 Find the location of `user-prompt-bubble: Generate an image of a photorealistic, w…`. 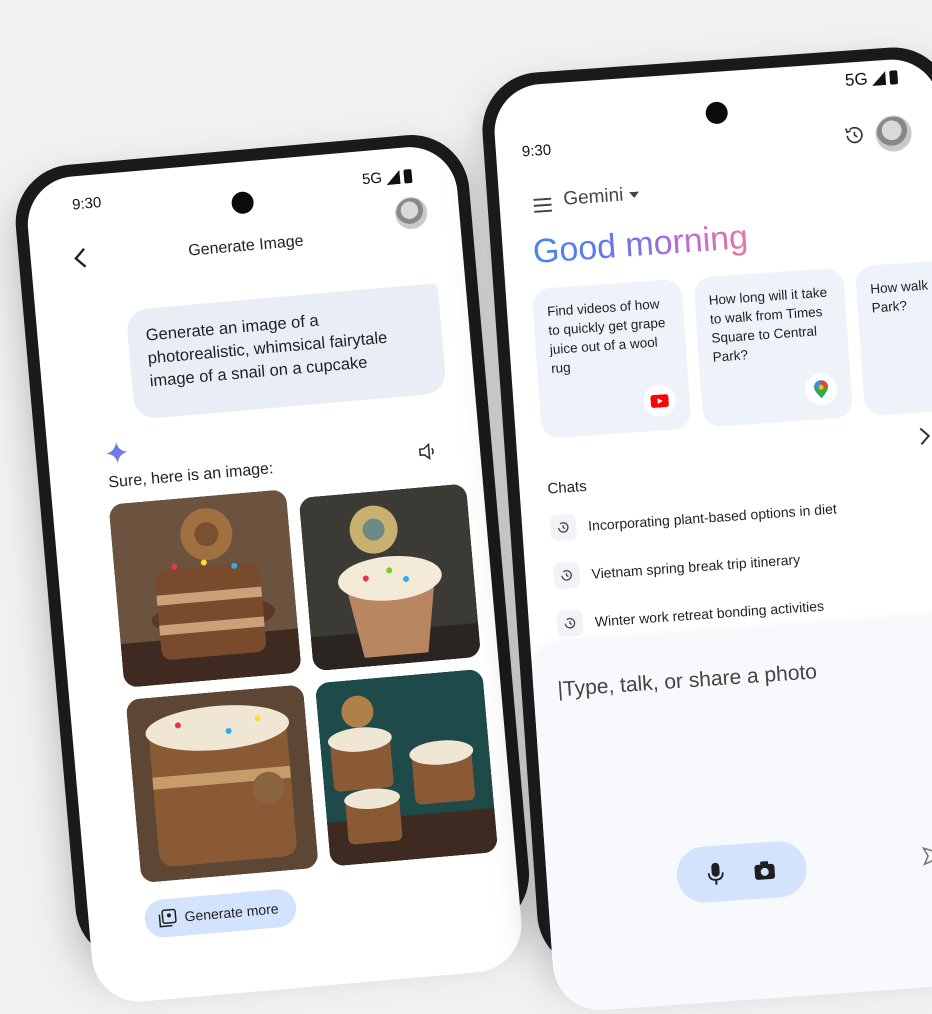

user-prompt-bubble: Generate an image of a photorealistic, w… is located at coordinates (286, 351).